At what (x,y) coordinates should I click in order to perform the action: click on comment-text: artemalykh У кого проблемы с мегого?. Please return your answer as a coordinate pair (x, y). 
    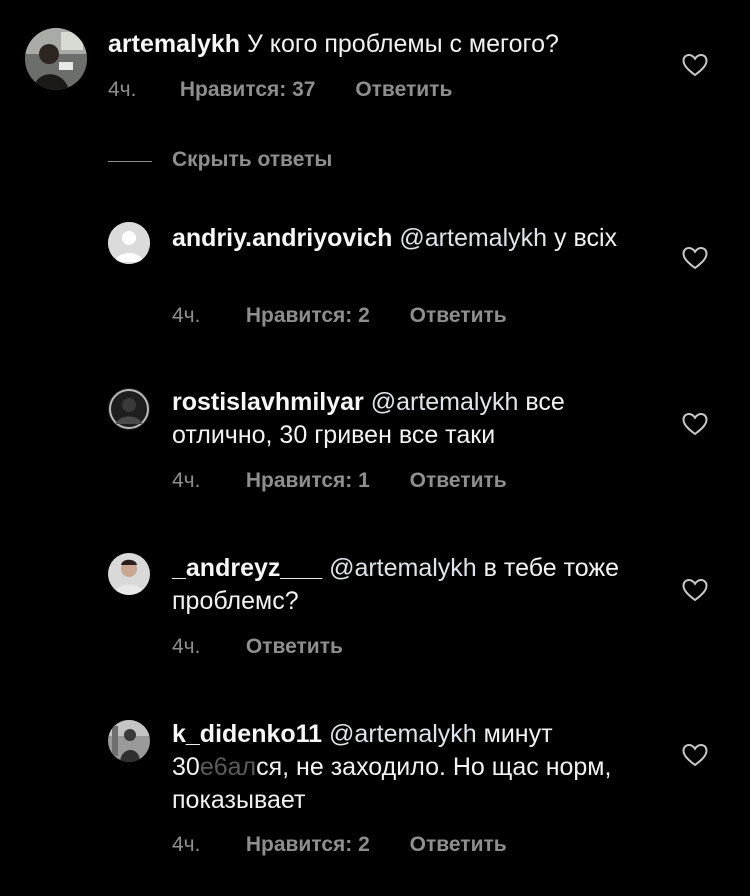
    Looking at the image, I should click on (388, 44).